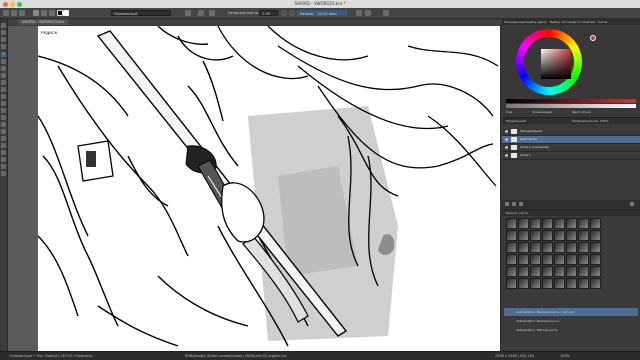 This screenshot has height=360, width=640. Describe the element at coordinates (571, 132) in the screenshot. I see `layer-row: Фигура/линии` at that location.